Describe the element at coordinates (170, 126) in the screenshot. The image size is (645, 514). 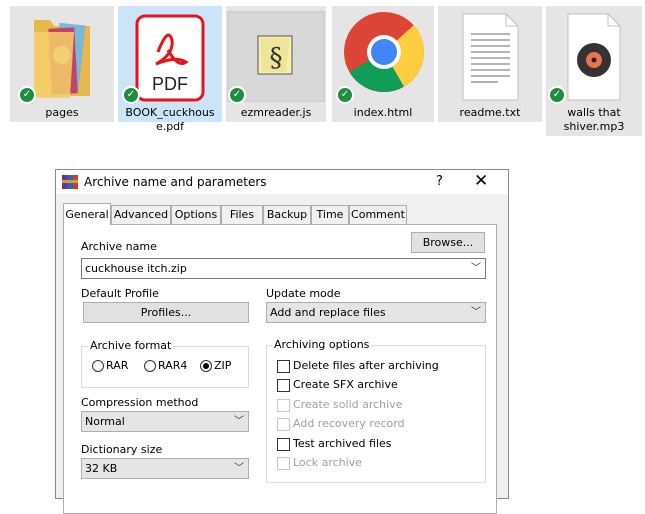
I see `file-name-line-2: e.pdf` at that location.